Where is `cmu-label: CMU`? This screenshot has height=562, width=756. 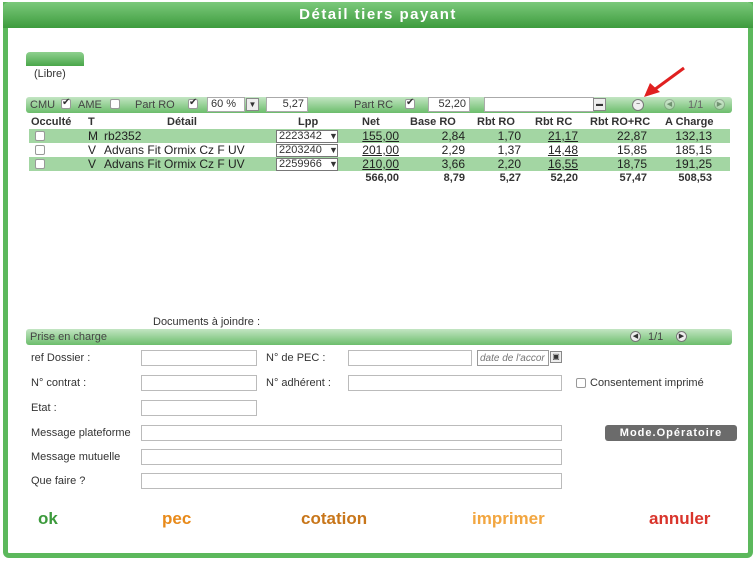
cmu-label: CMU is located at coordinates (43, 105).